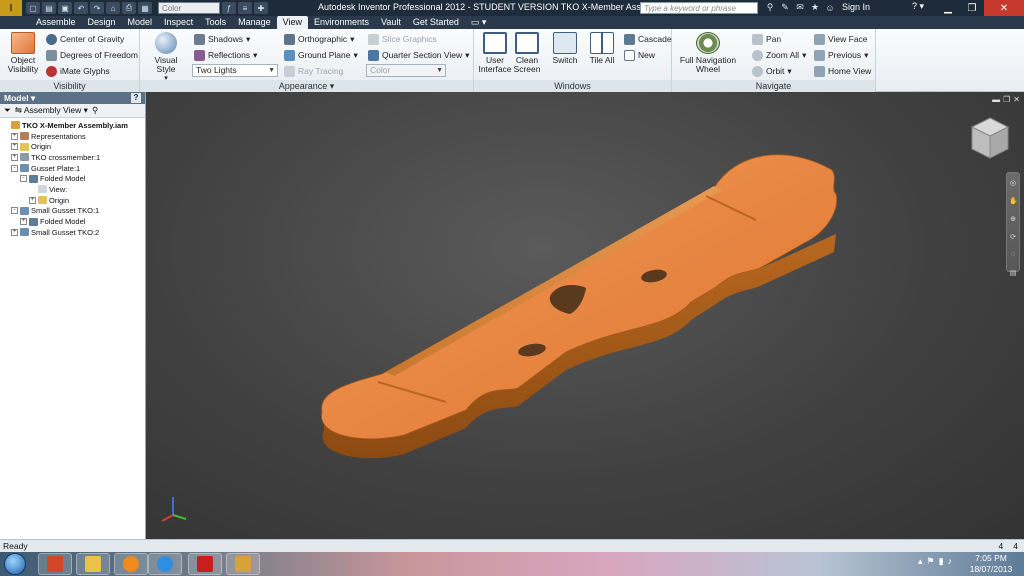  What do you see at coordinates (11, 8) in the screenshot?
I see `application-menu-button: I` at bounding box center [11, 8].